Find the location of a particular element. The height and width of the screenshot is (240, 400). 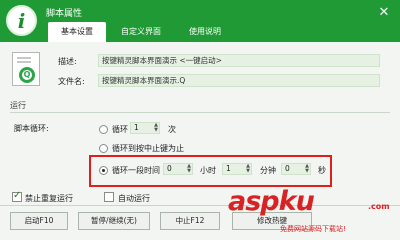

minutes-stepper: 1 ▲ ▼ is located at coordinates (237, 169).